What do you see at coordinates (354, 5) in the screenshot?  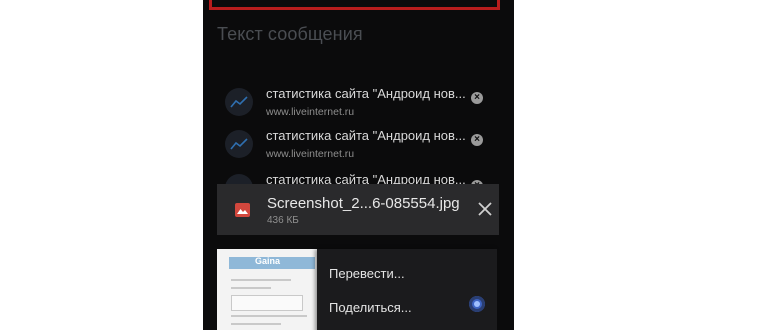 I see `highlighted-subject-field` at bounding box center [354, 5].